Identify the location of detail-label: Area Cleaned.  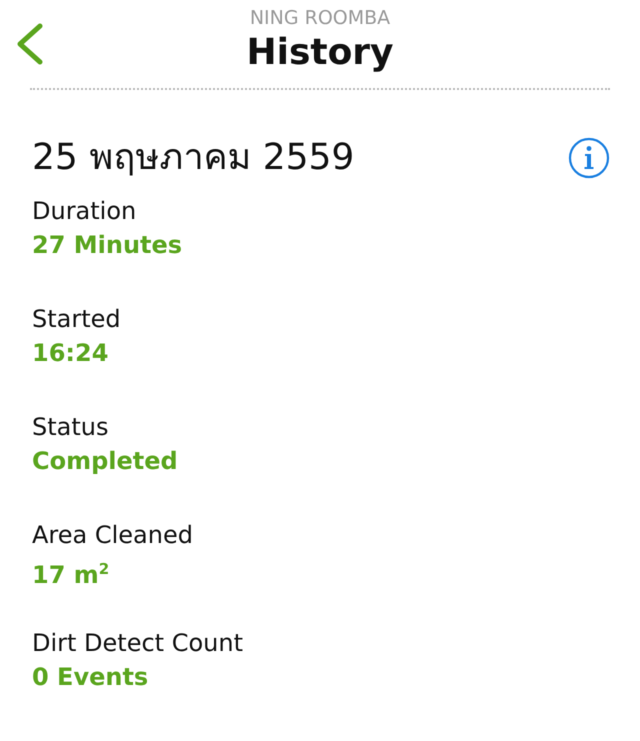
(112, 535).